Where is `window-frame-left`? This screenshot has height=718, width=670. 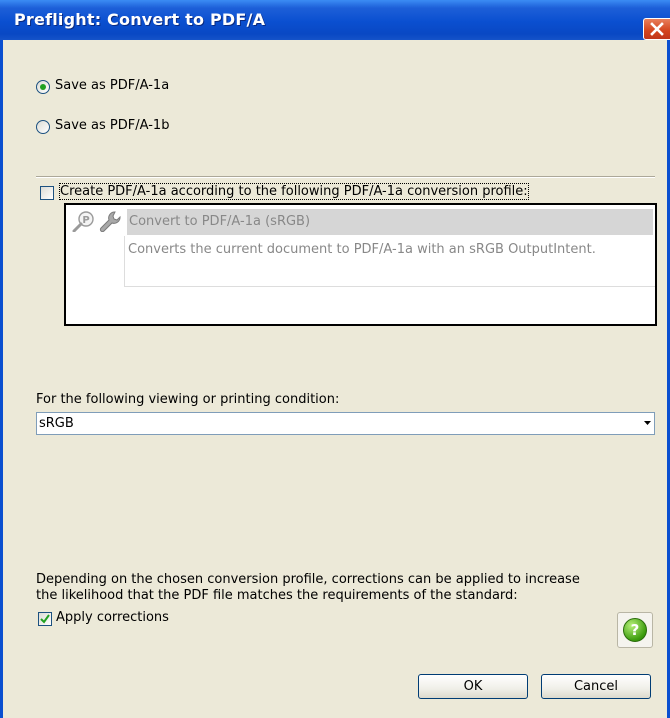 window-frame-left is located at coordinates (1, 379).